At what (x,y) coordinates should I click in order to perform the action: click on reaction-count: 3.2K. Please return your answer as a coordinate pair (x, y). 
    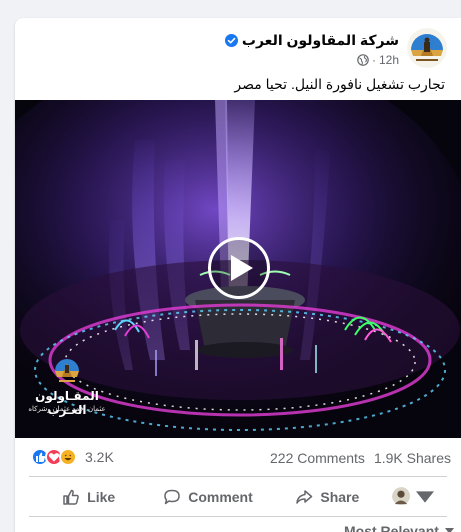
    Looking at the image, I should click on (99, 457).